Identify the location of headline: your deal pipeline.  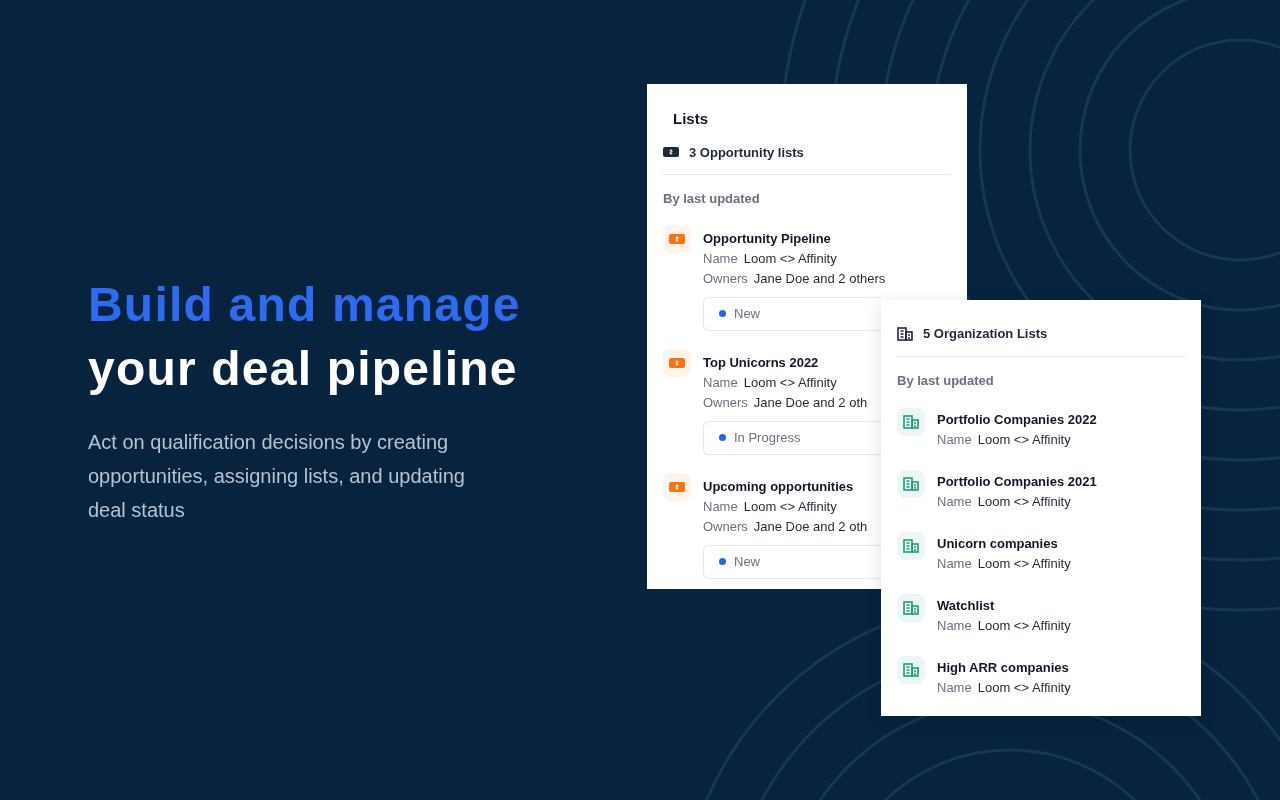
(303, 369).